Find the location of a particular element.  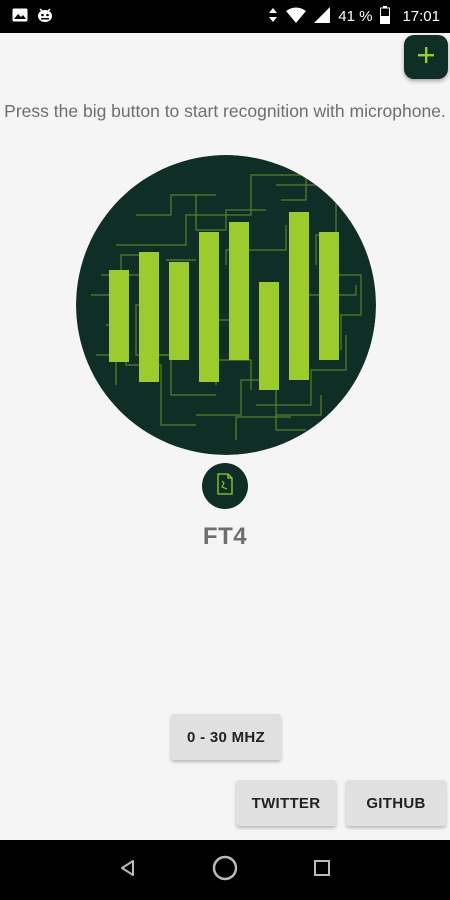

add-button is located at coordinates (426, 57).